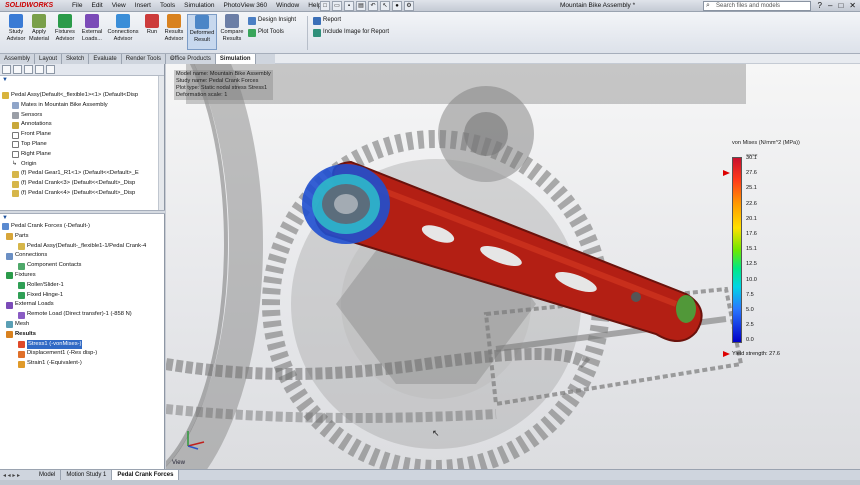  I want to click on tab-sketch: Sketch, so click(76, 59).